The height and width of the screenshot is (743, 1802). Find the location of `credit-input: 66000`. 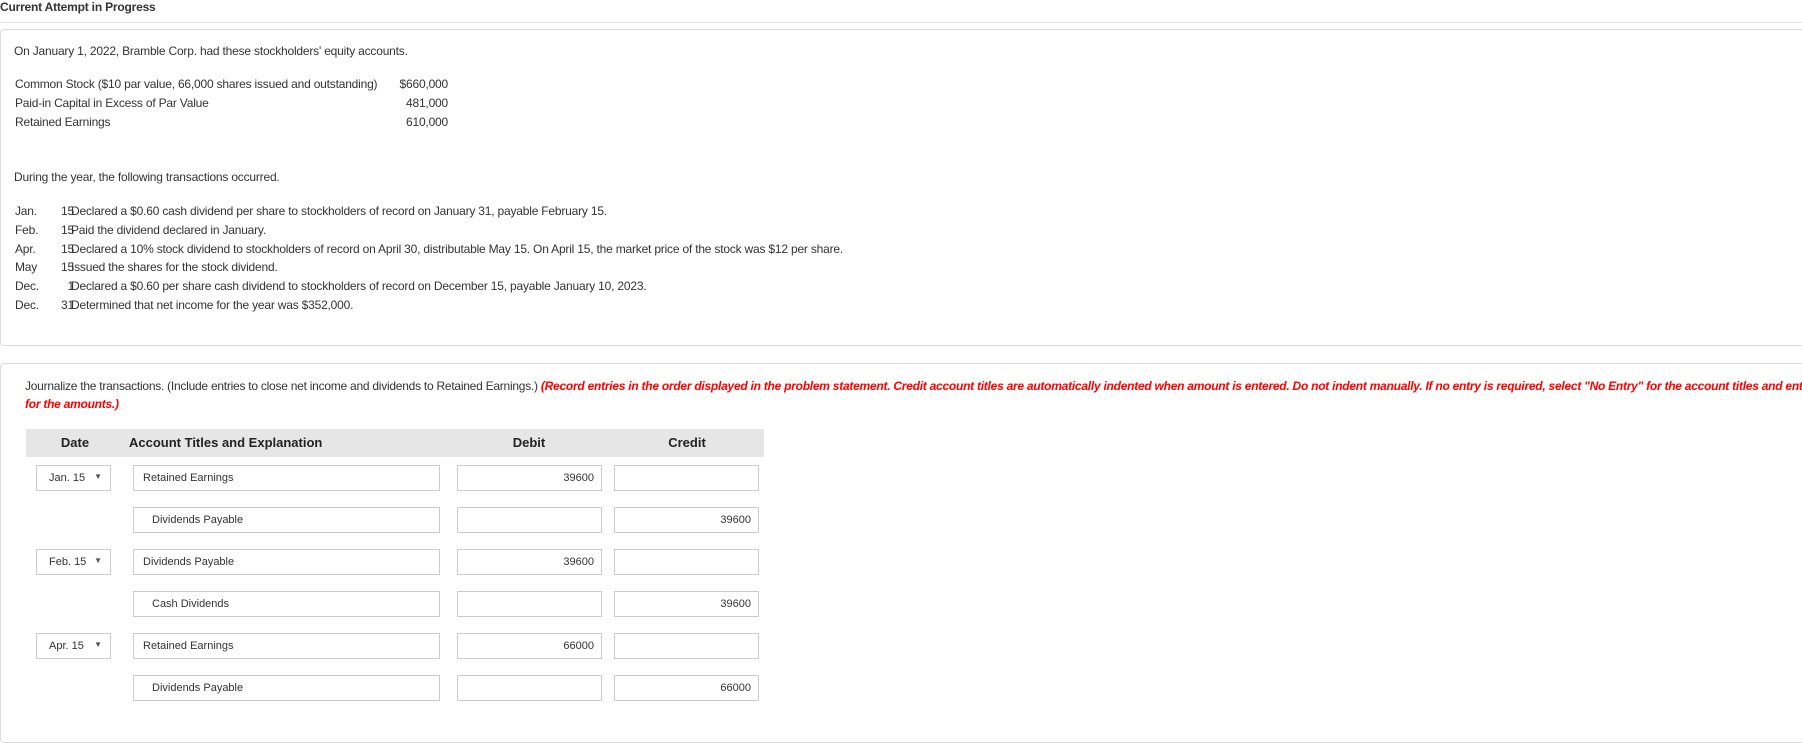

credit-input: 66000 is located at coordinates (686, 688).